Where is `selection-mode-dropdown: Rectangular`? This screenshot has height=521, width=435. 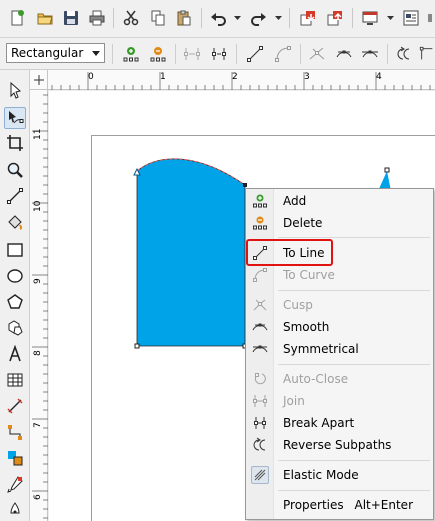
selection-mode-dropdown: Rectangular is located at coordinates (55, 53).